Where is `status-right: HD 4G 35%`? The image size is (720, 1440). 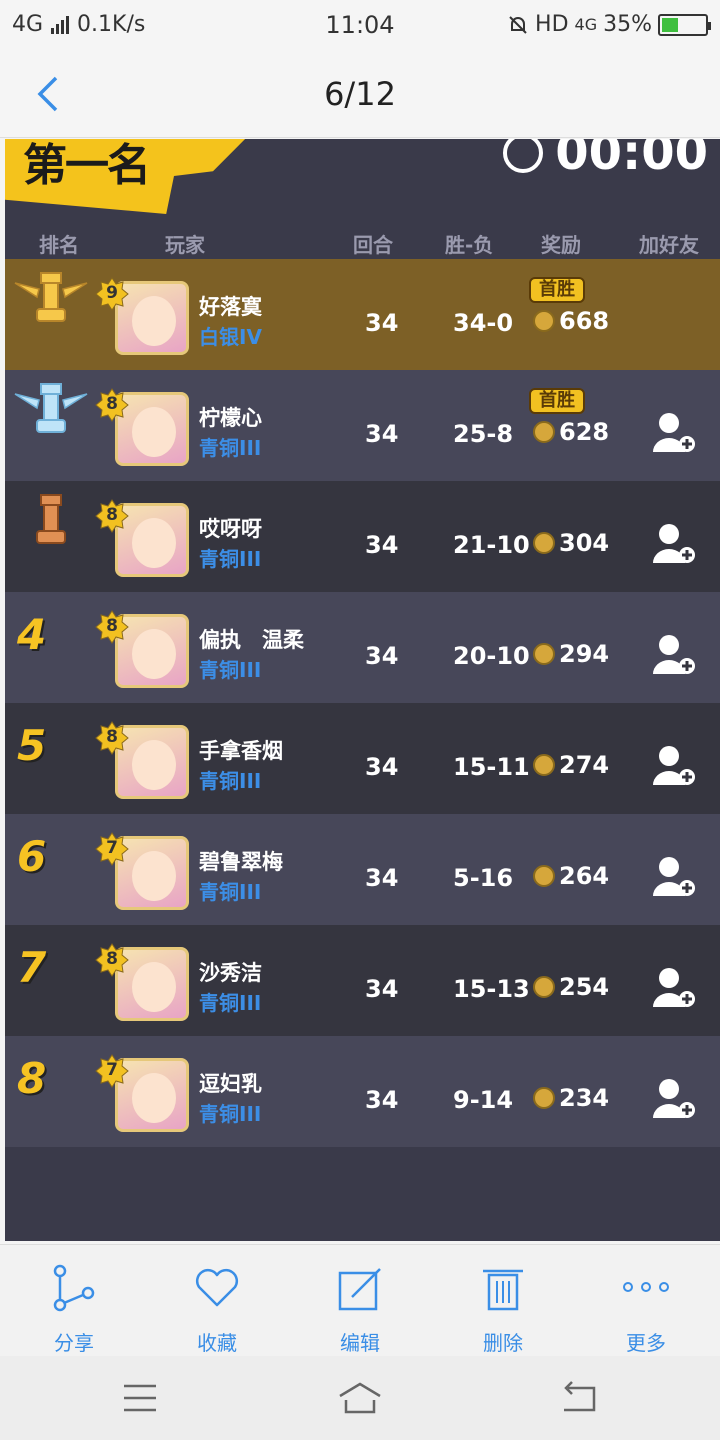
status-right: HD 4G 35% is located at coordinates (609, 24).